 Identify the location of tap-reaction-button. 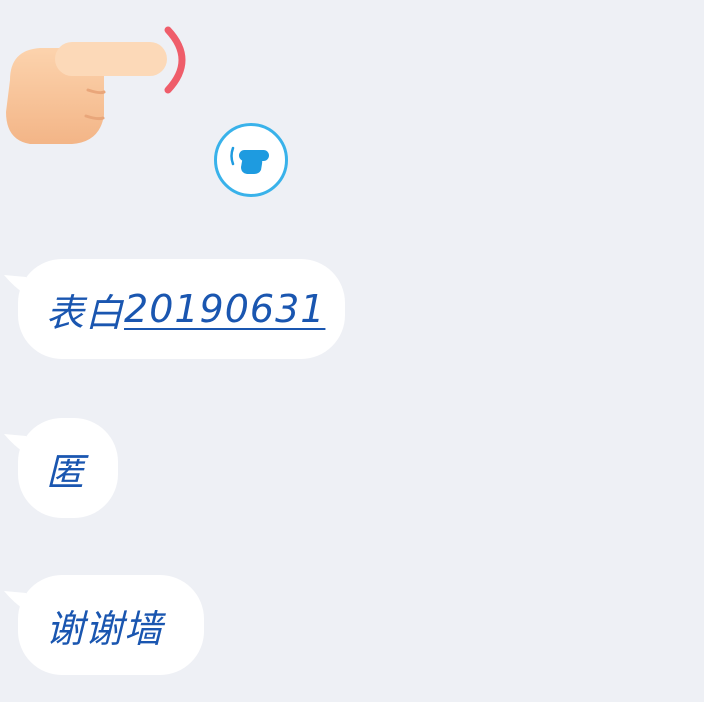
(251, 160).